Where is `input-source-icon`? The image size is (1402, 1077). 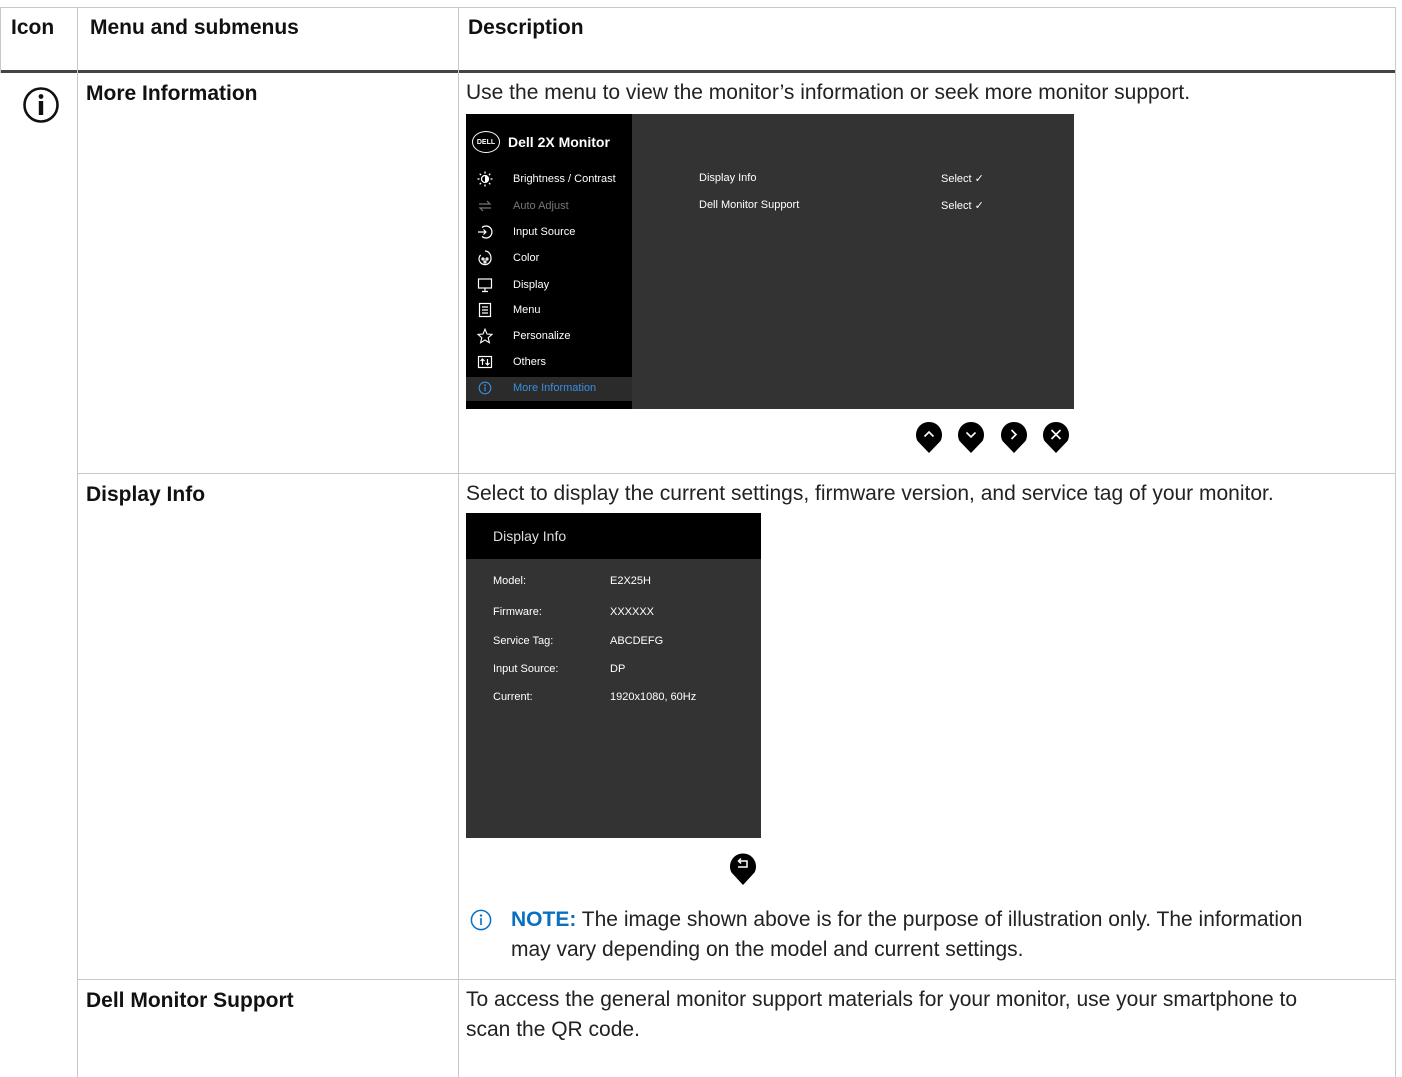
input-source-icon is located at coordinates (485, 232).